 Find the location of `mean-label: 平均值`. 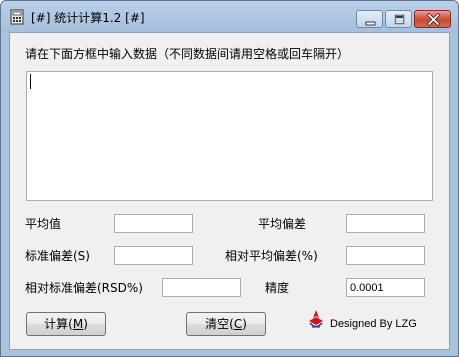

mean-label: 平均值 is located at coordinates (43, 224).